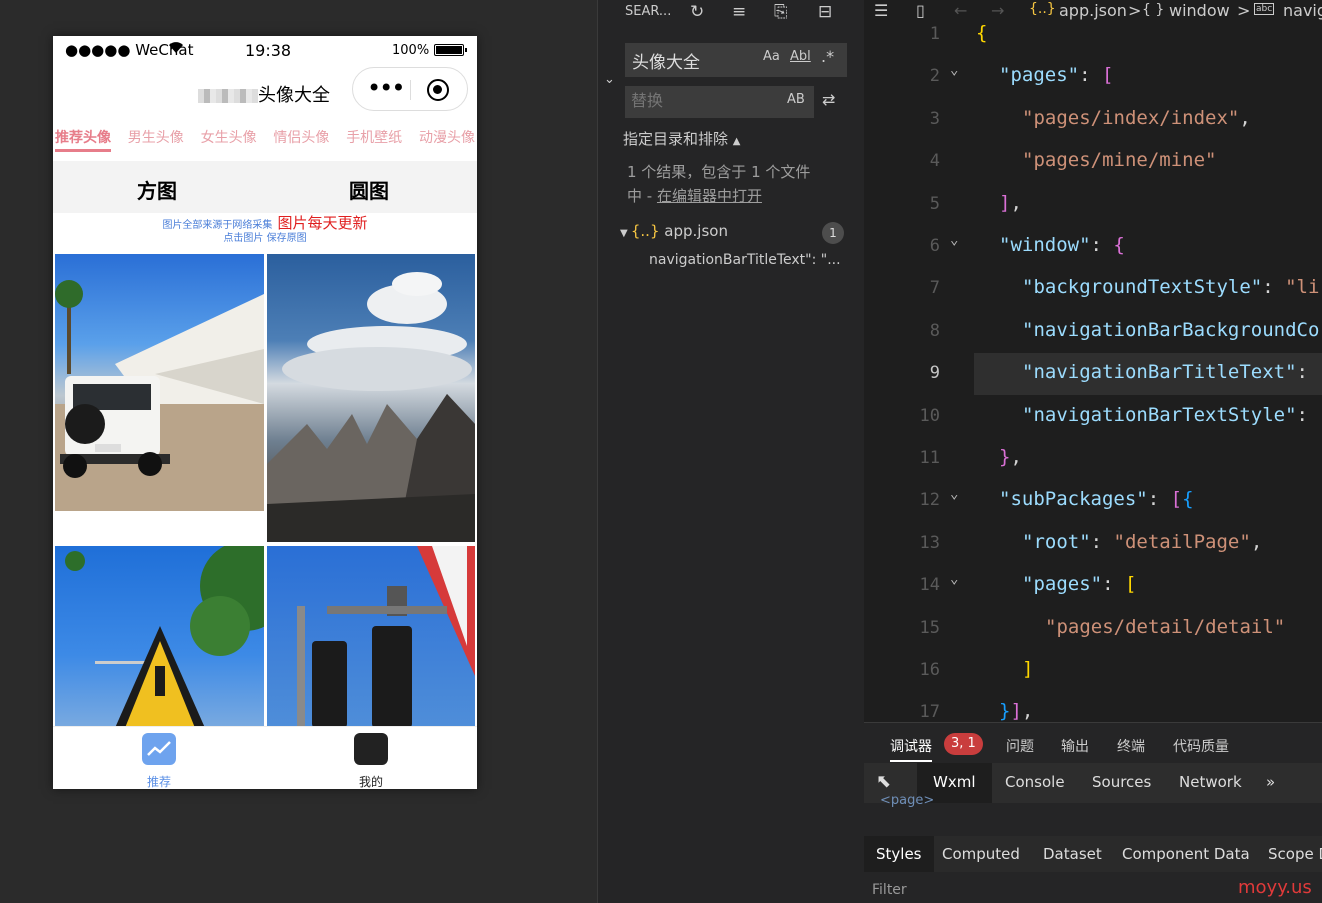 The width and height of the screenshot is (1322, 903). Describe the element at coordinates (265, 187) in the screenshot. I see `shape-tabs: 方图 圆图` at that location.